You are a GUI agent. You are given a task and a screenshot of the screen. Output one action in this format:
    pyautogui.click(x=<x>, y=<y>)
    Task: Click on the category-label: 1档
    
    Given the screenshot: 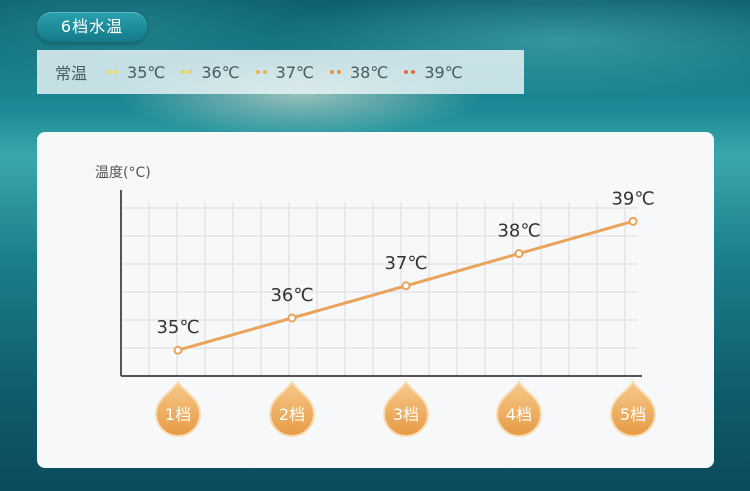 What is the action you would take?
    pyautogui.click(x=178, y=414)
    